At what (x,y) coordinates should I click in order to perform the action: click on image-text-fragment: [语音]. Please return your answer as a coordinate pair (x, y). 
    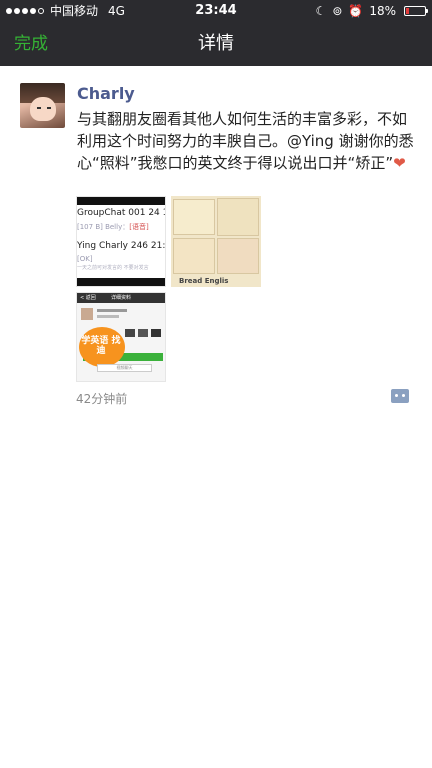
    Looking at the image, I should click on (139, 227).